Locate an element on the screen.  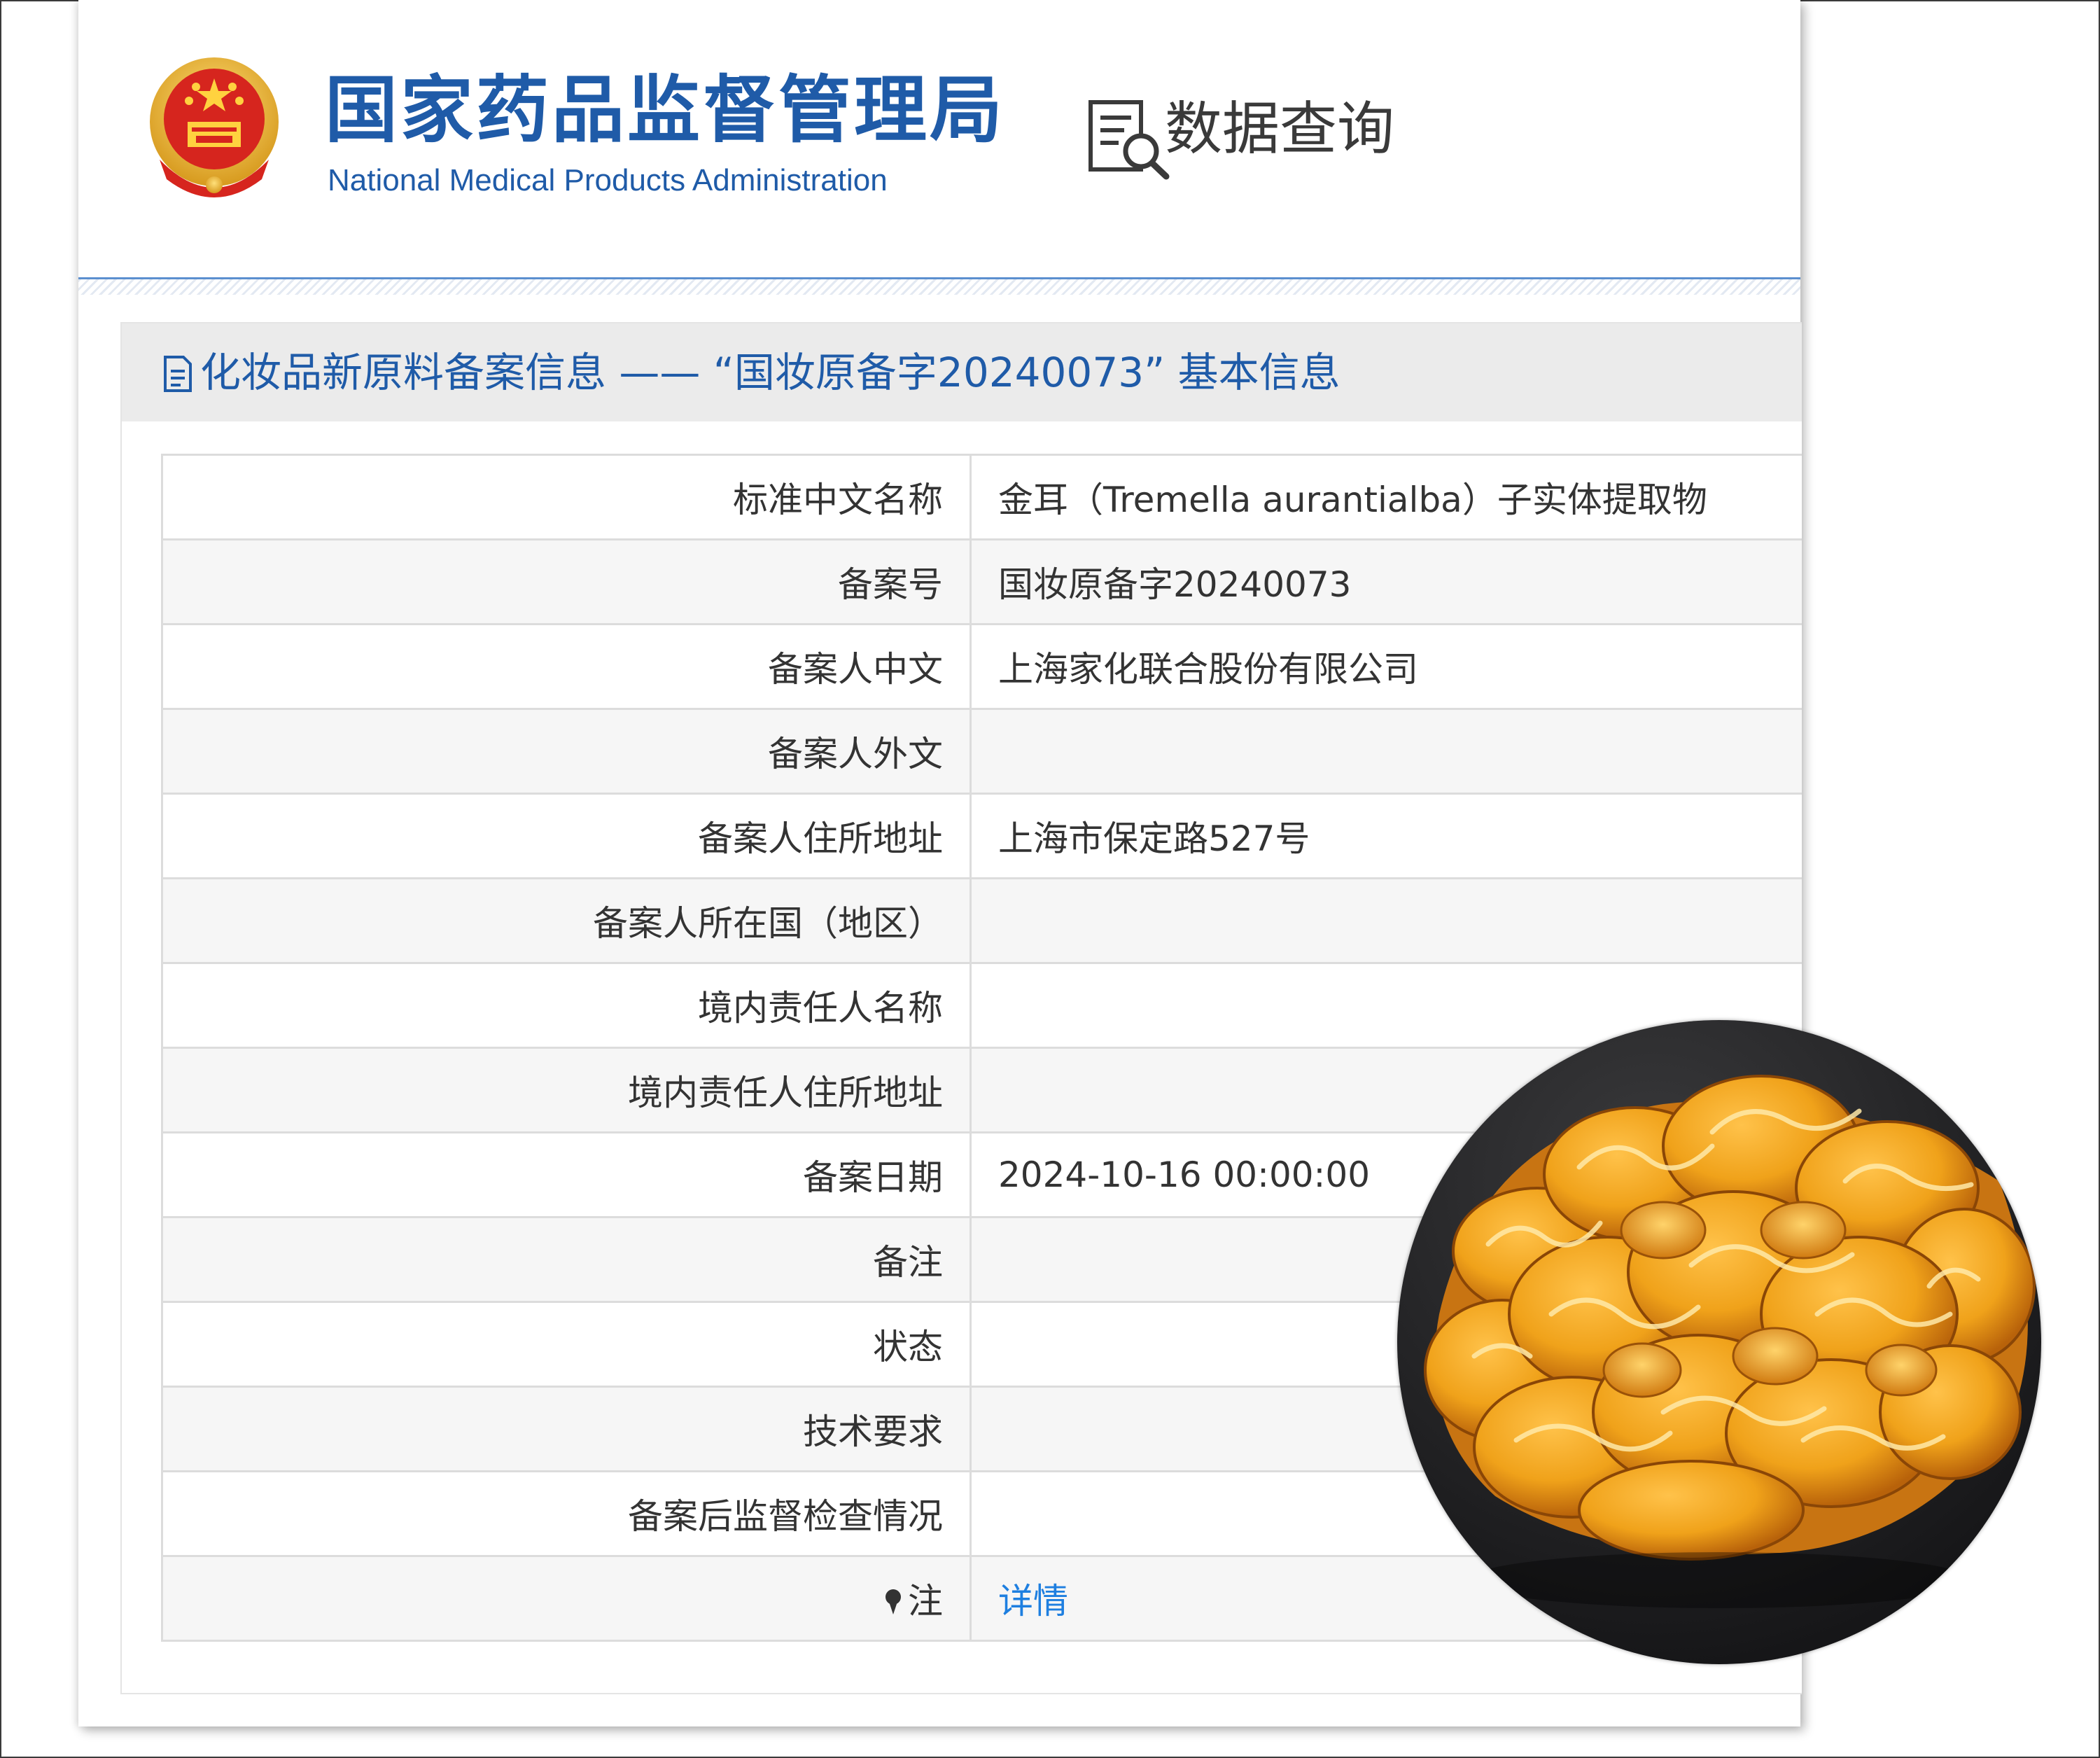
panel-title-bar: 化妆品新原料备案信息 —— “国妆原备字20240073” 基本信息 is located at coordinates (962, 372).